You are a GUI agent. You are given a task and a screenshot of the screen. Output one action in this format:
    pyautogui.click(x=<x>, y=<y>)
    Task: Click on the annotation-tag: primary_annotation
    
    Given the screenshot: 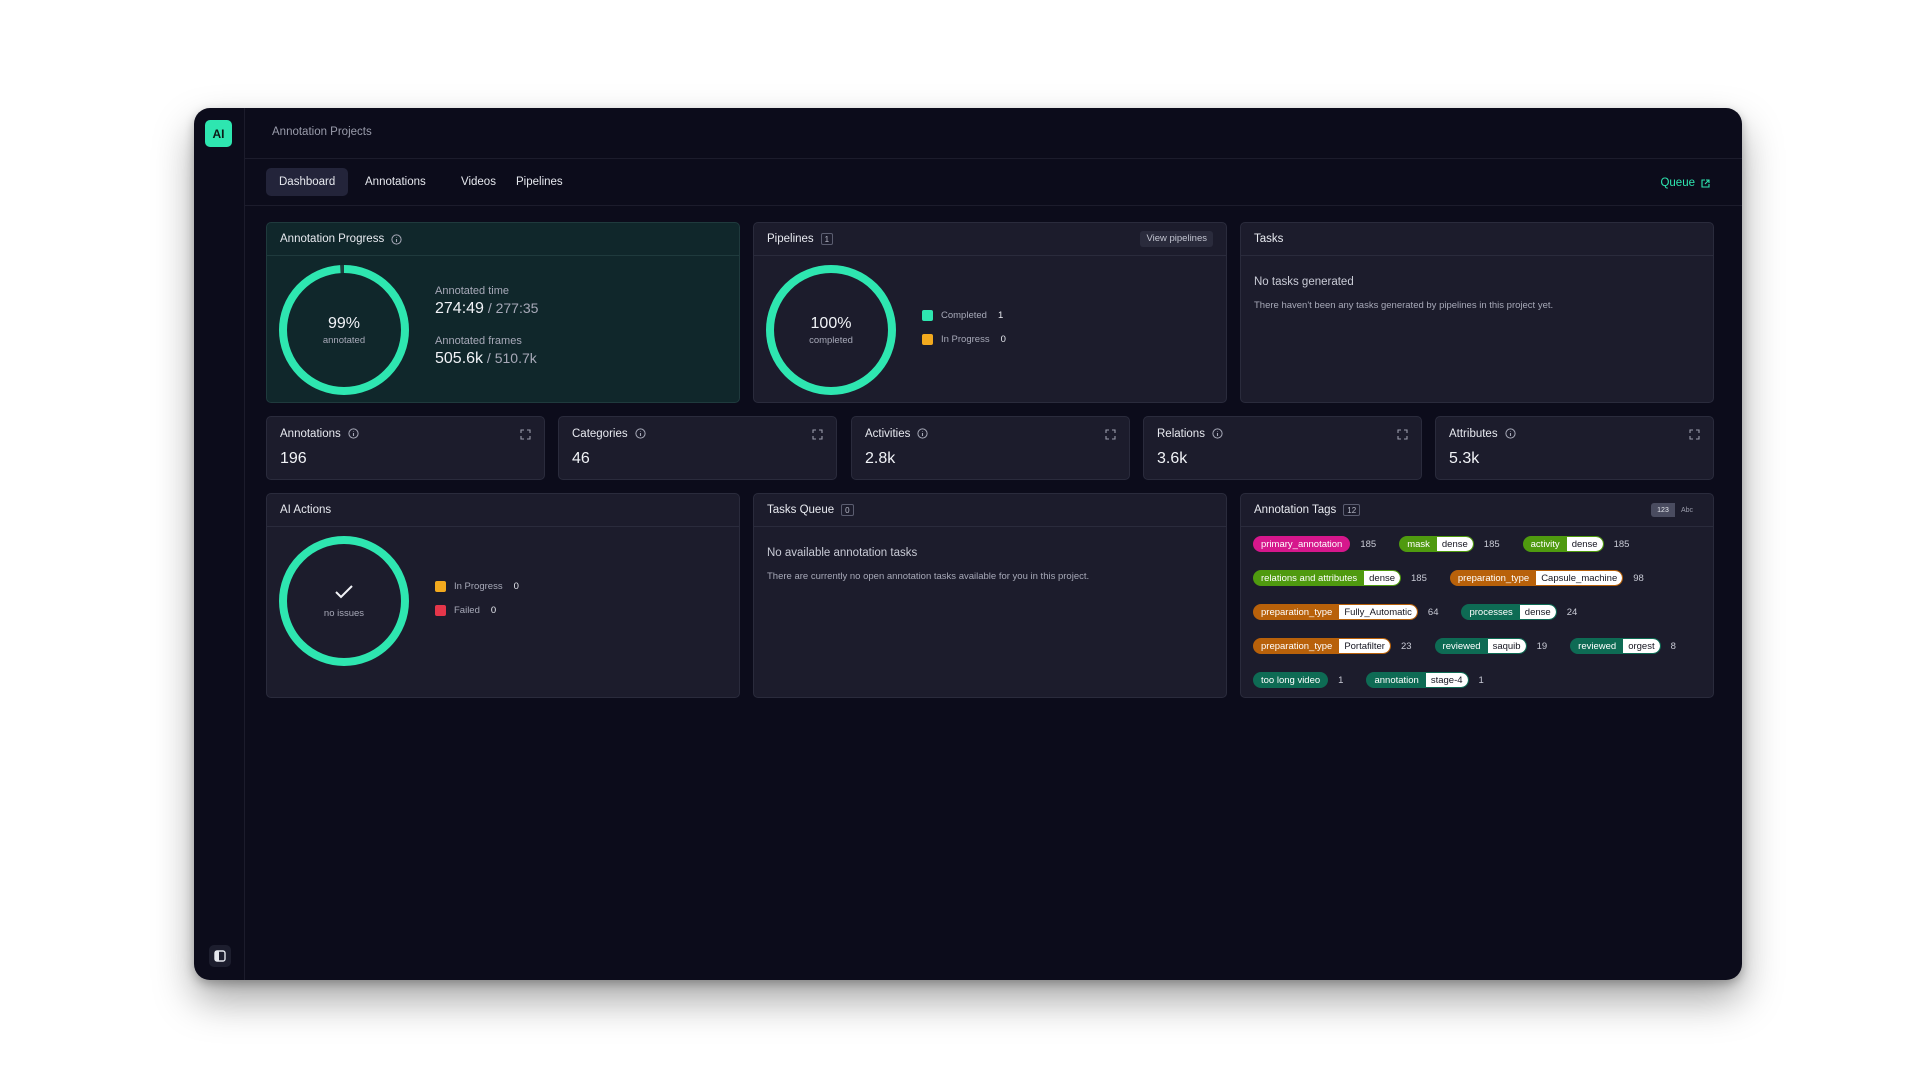 What is the action you would take?
    pyautogui.click(x=1302, y=544)
    